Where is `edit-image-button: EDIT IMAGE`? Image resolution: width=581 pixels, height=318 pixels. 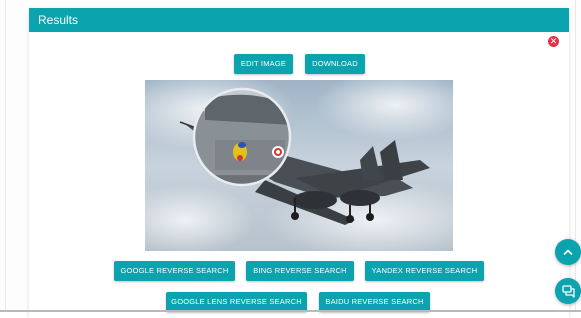 edit-image-button: EDIT IMAGE is located at coordinates (263, 64).